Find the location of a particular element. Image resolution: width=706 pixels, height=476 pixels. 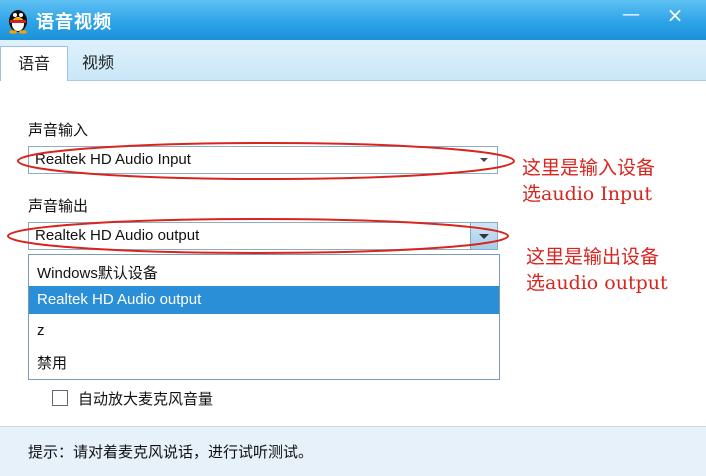

footer-bar: 提示：请对着麦克风说话，进行试听测试。 is located at coordinates (353, 451).